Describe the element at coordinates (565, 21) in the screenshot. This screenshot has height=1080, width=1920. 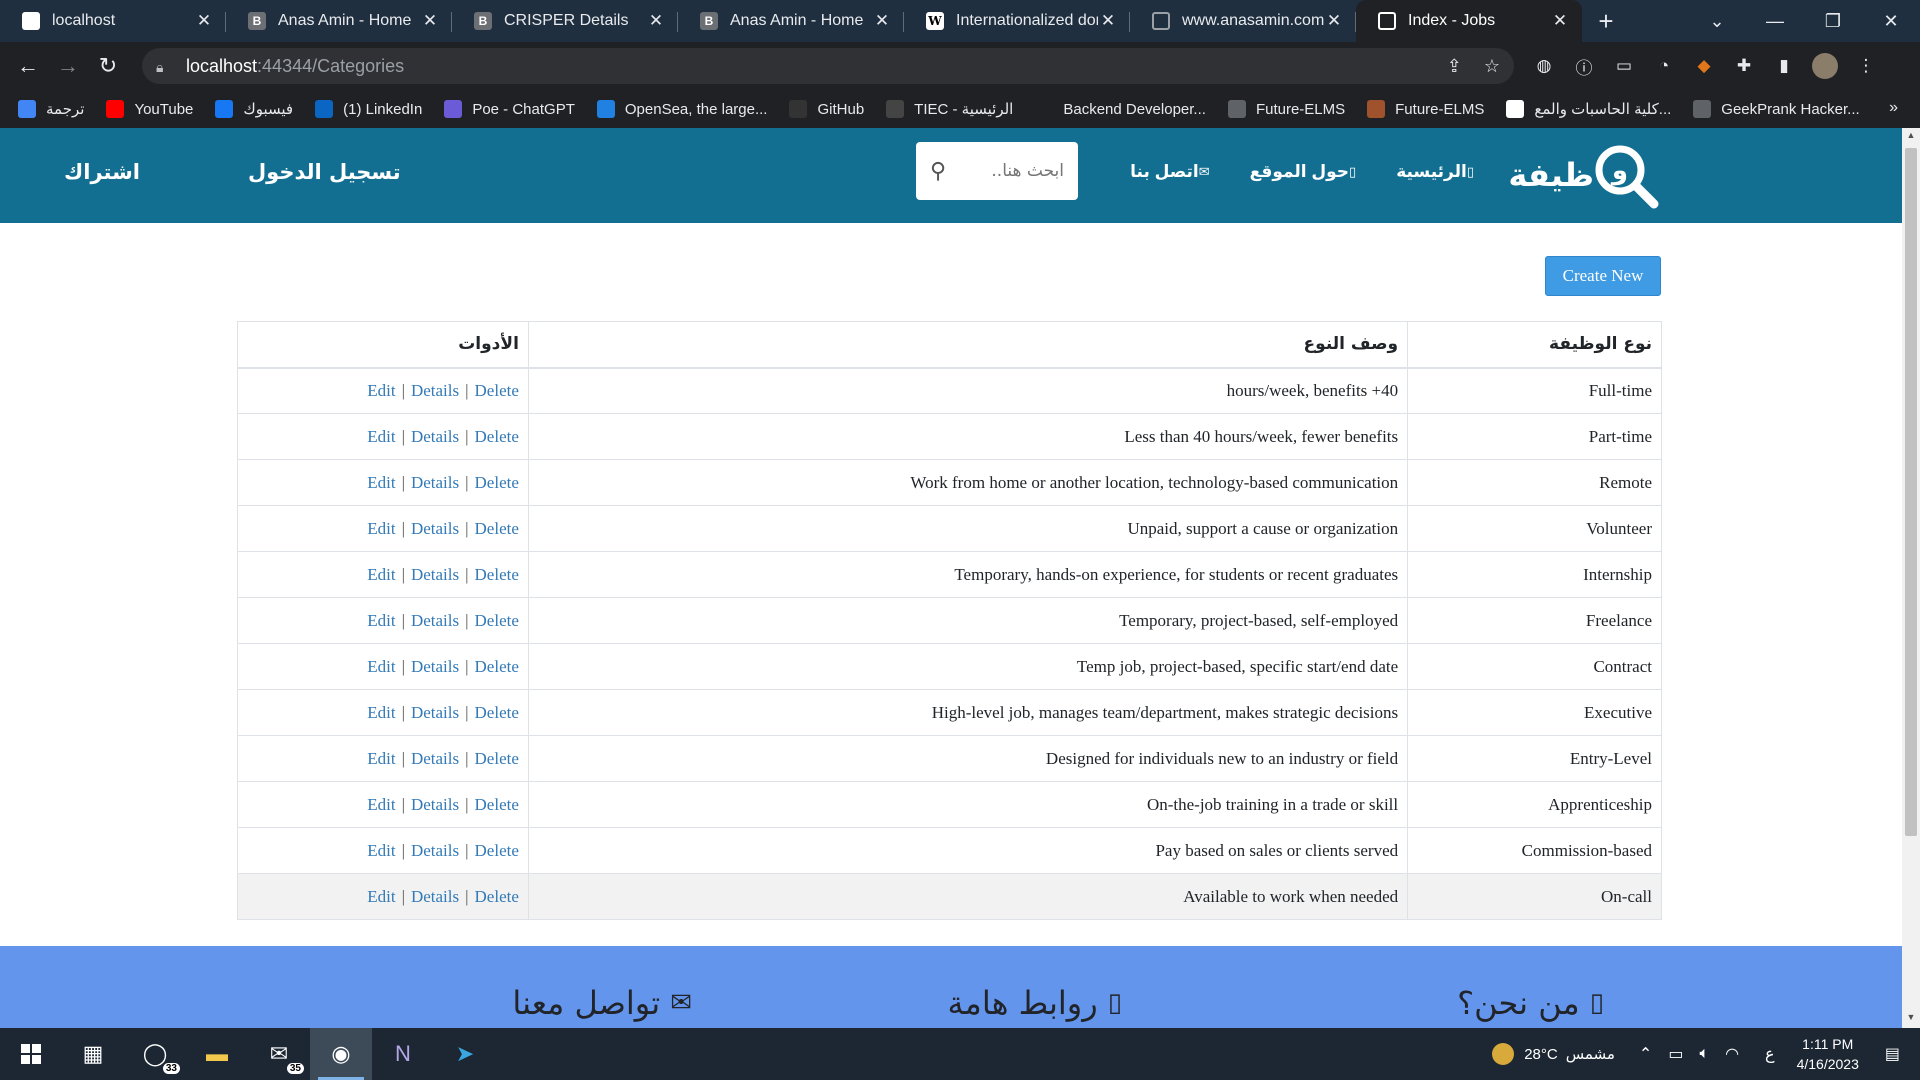
I see `browser-tab: B CRISPER Details ✕` at that location.